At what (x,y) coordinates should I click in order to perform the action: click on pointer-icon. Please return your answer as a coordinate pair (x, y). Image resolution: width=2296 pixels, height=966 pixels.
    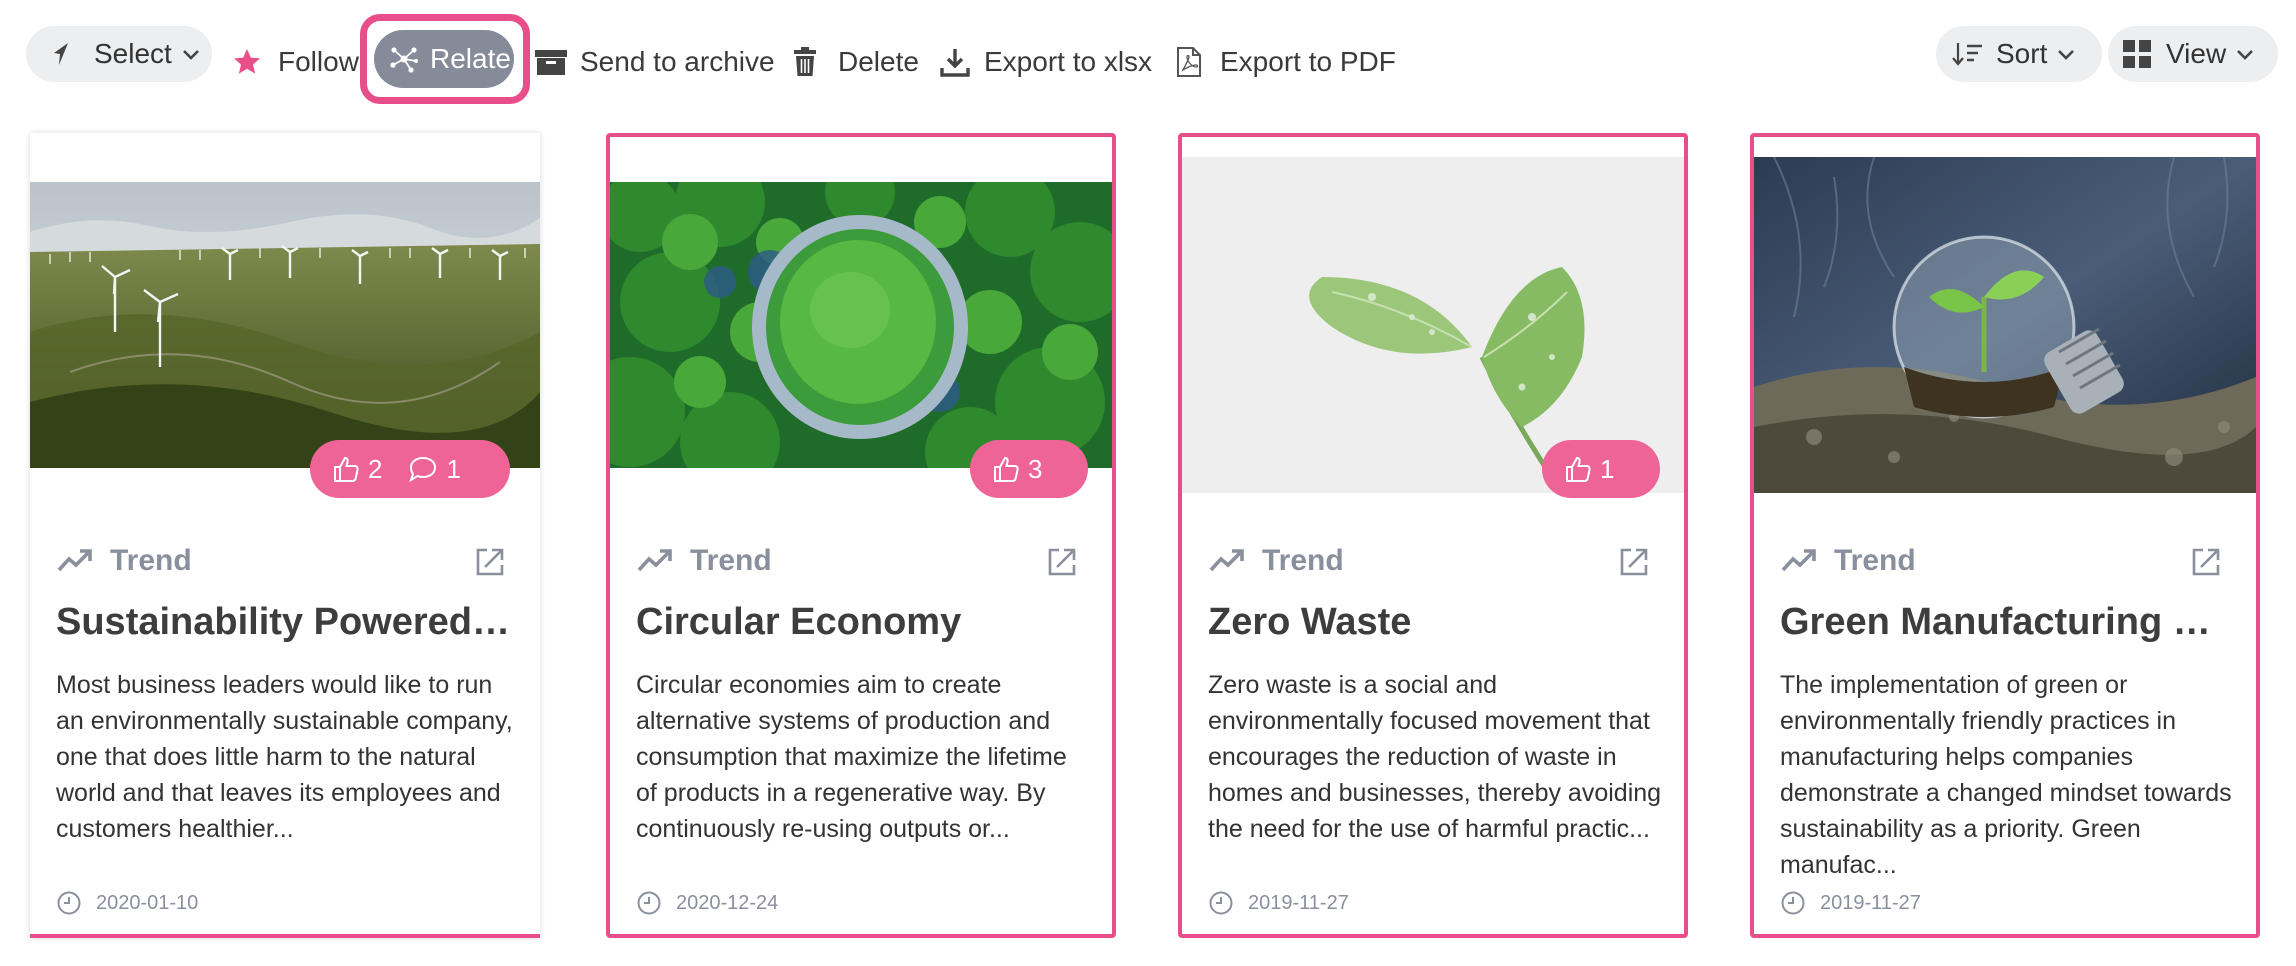
    Looking at the image, I should click on (61, 54).